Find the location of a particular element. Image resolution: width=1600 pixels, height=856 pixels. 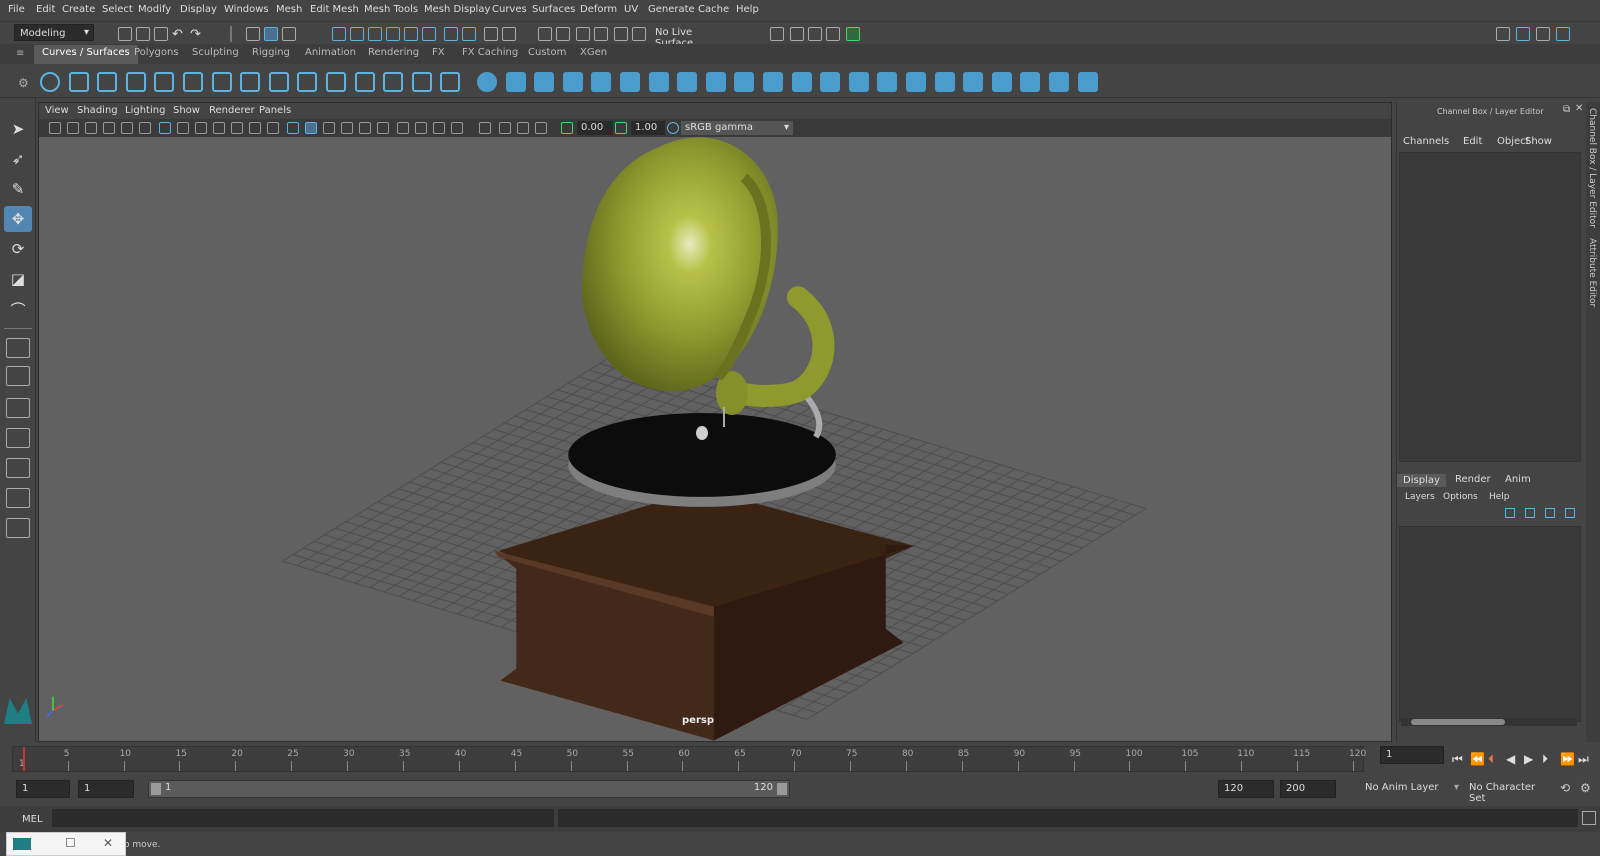

colorspace-dropdown: sRGB gamma ▾ is located at coordinates (737, 128).